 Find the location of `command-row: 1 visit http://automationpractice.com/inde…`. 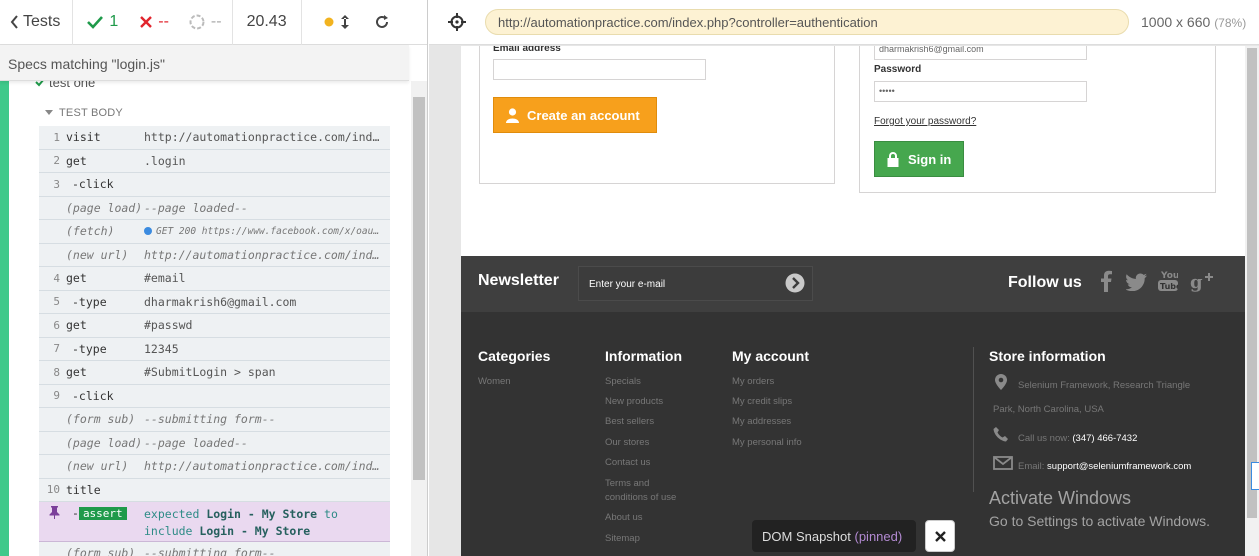

command-row: 1 visit http://automationpractice.com/inde… is located at coordinates (214, 138).